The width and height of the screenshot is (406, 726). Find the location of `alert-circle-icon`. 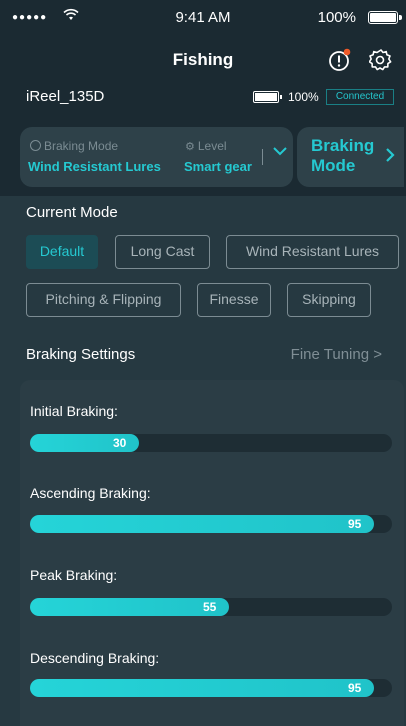

alert-circle-icon is located at coordinates (340, 60).